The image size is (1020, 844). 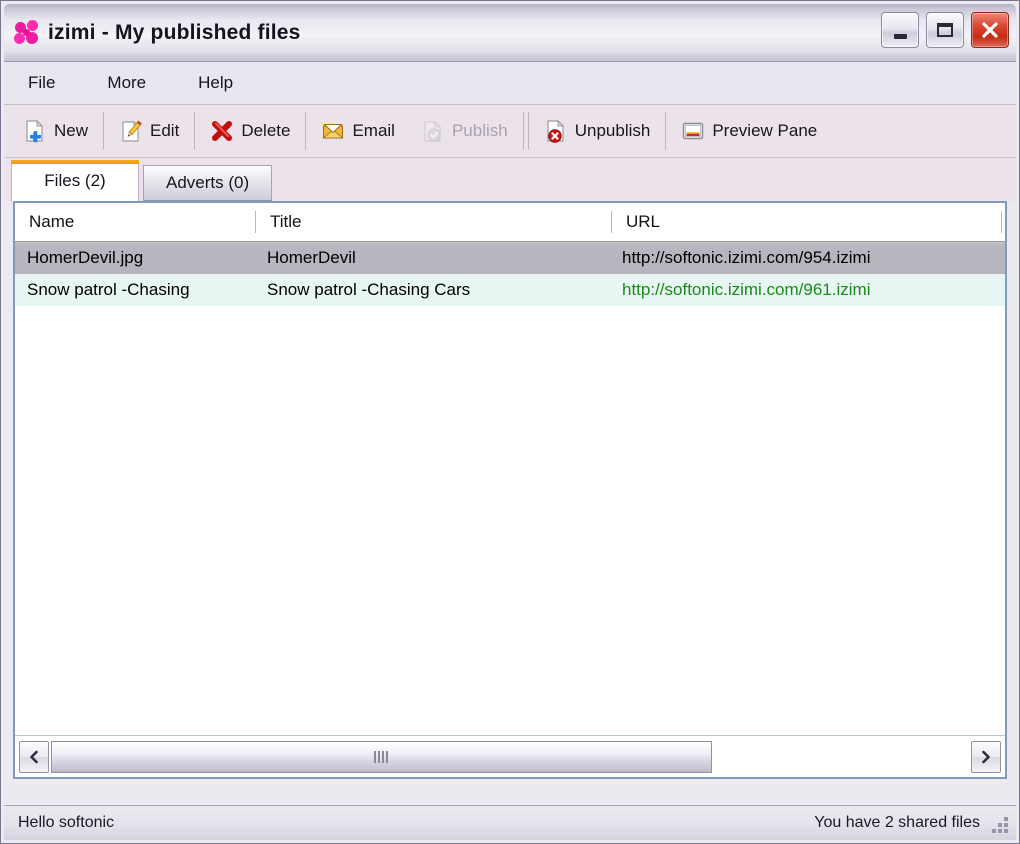 What do you see at coordinates (311, 257) in the screenshot?
I see `cell-title: HomerDevil` at bounding box center [311, 257].